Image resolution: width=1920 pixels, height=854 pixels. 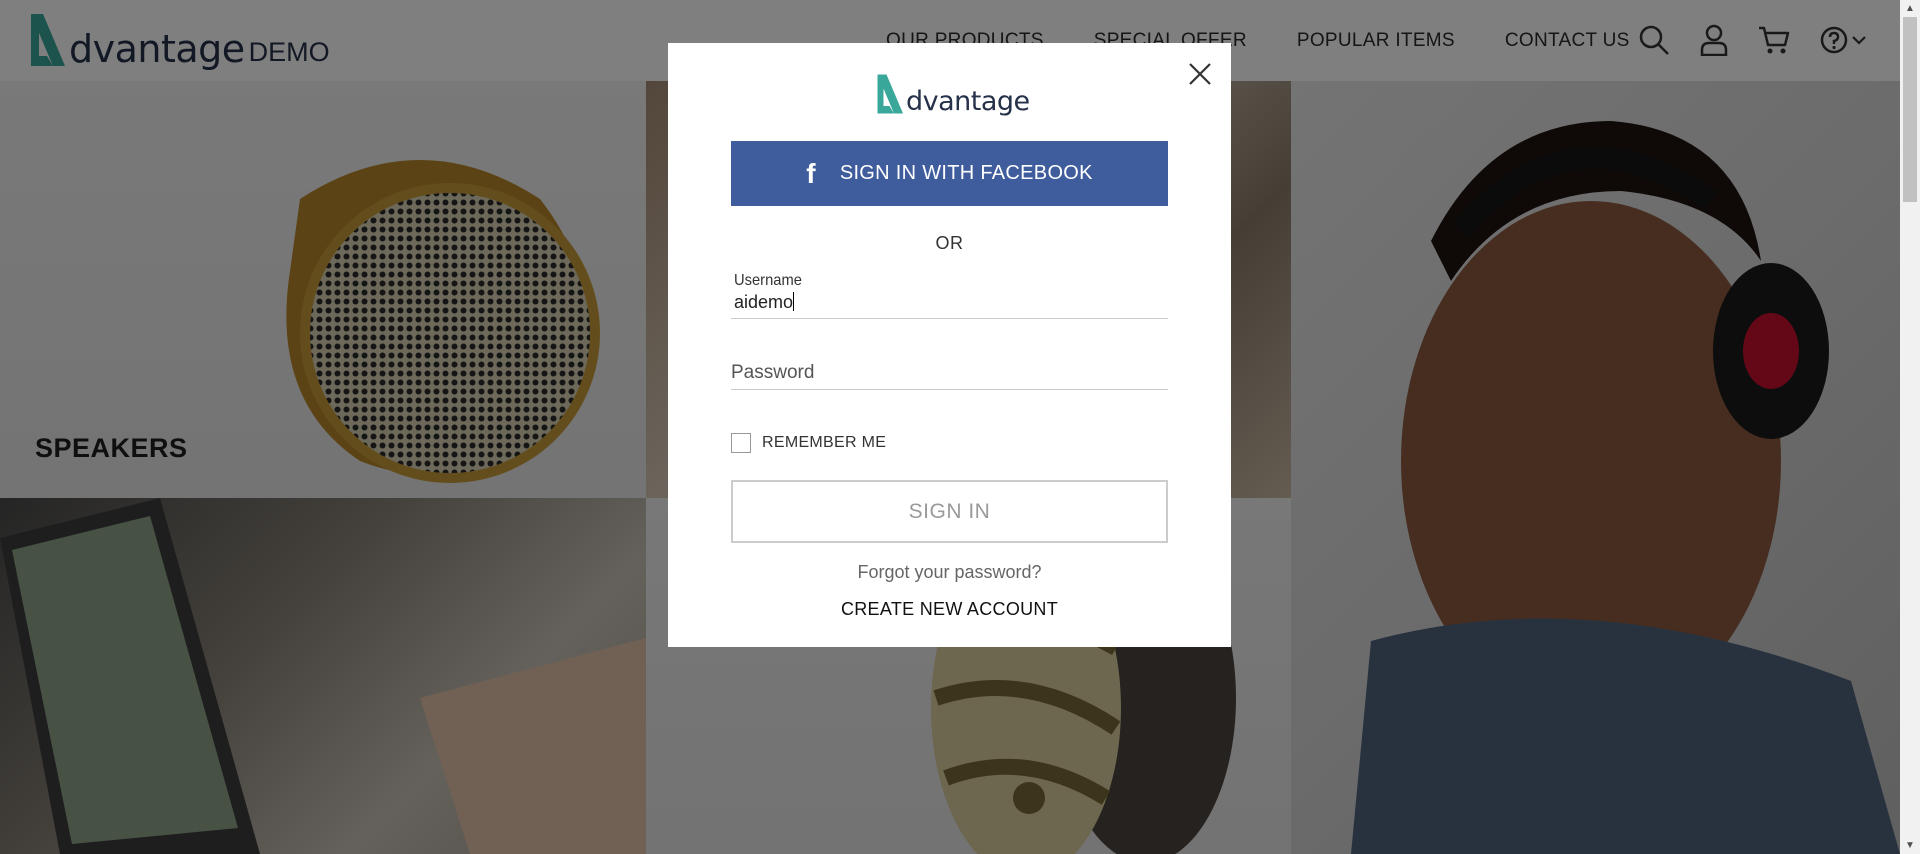 I want to click on scroll-up-icon: ▲, so click(x=1910, y=8).